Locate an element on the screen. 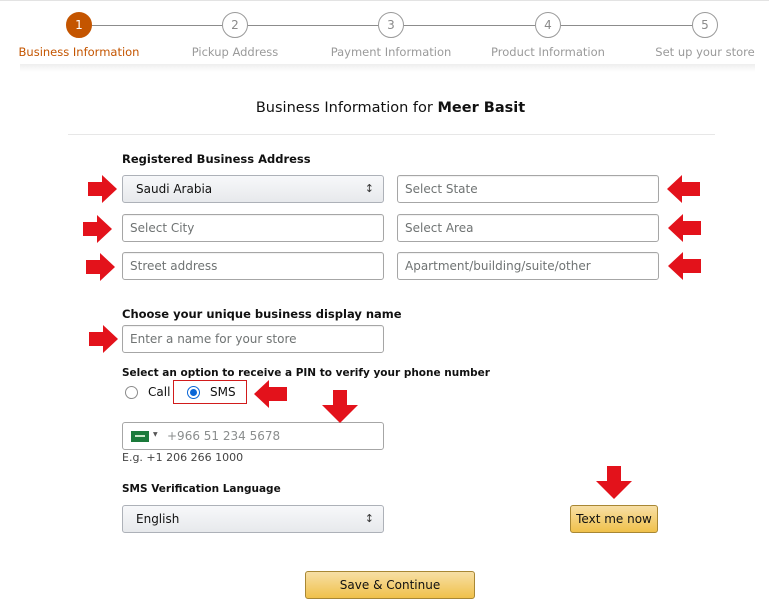  step-business-information: 1 Business Information is located at coordinates (79, 35).